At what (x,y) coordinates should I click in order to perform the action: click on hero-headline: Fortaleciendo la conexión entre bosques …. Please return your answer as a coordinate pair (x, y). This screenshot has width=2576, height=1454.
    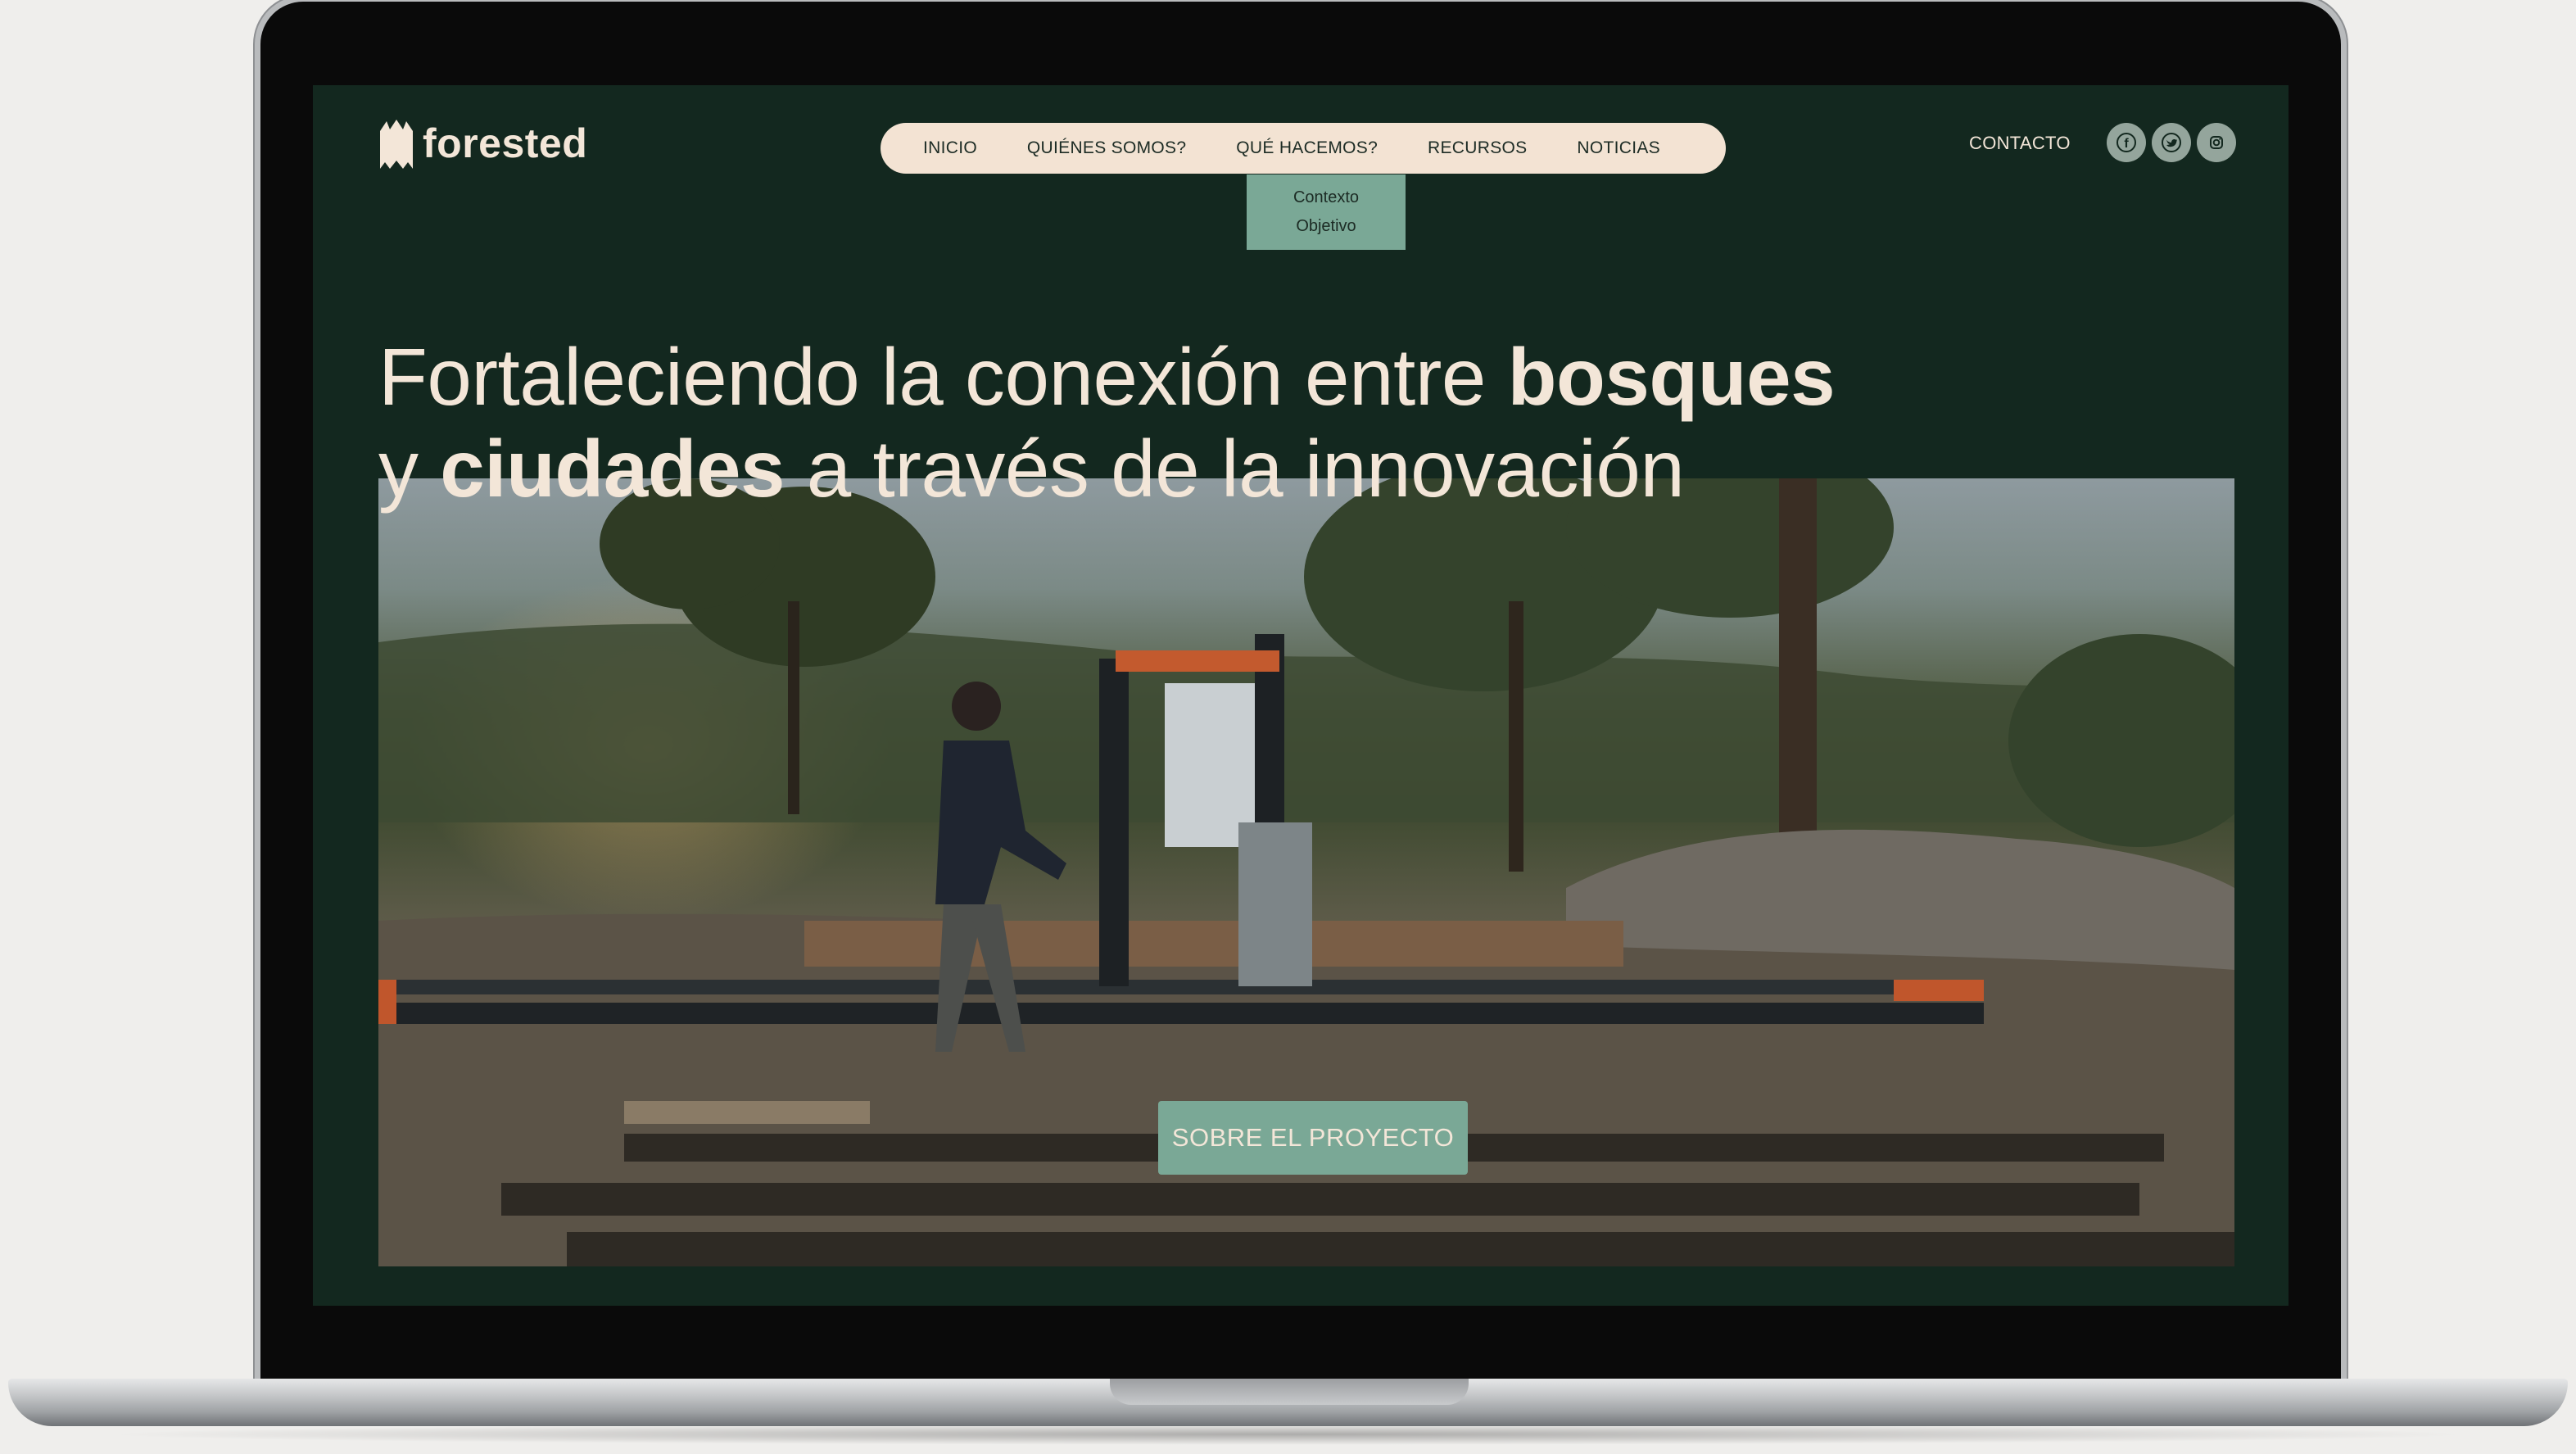
    Looking at the image, I should click on (1197, 422).